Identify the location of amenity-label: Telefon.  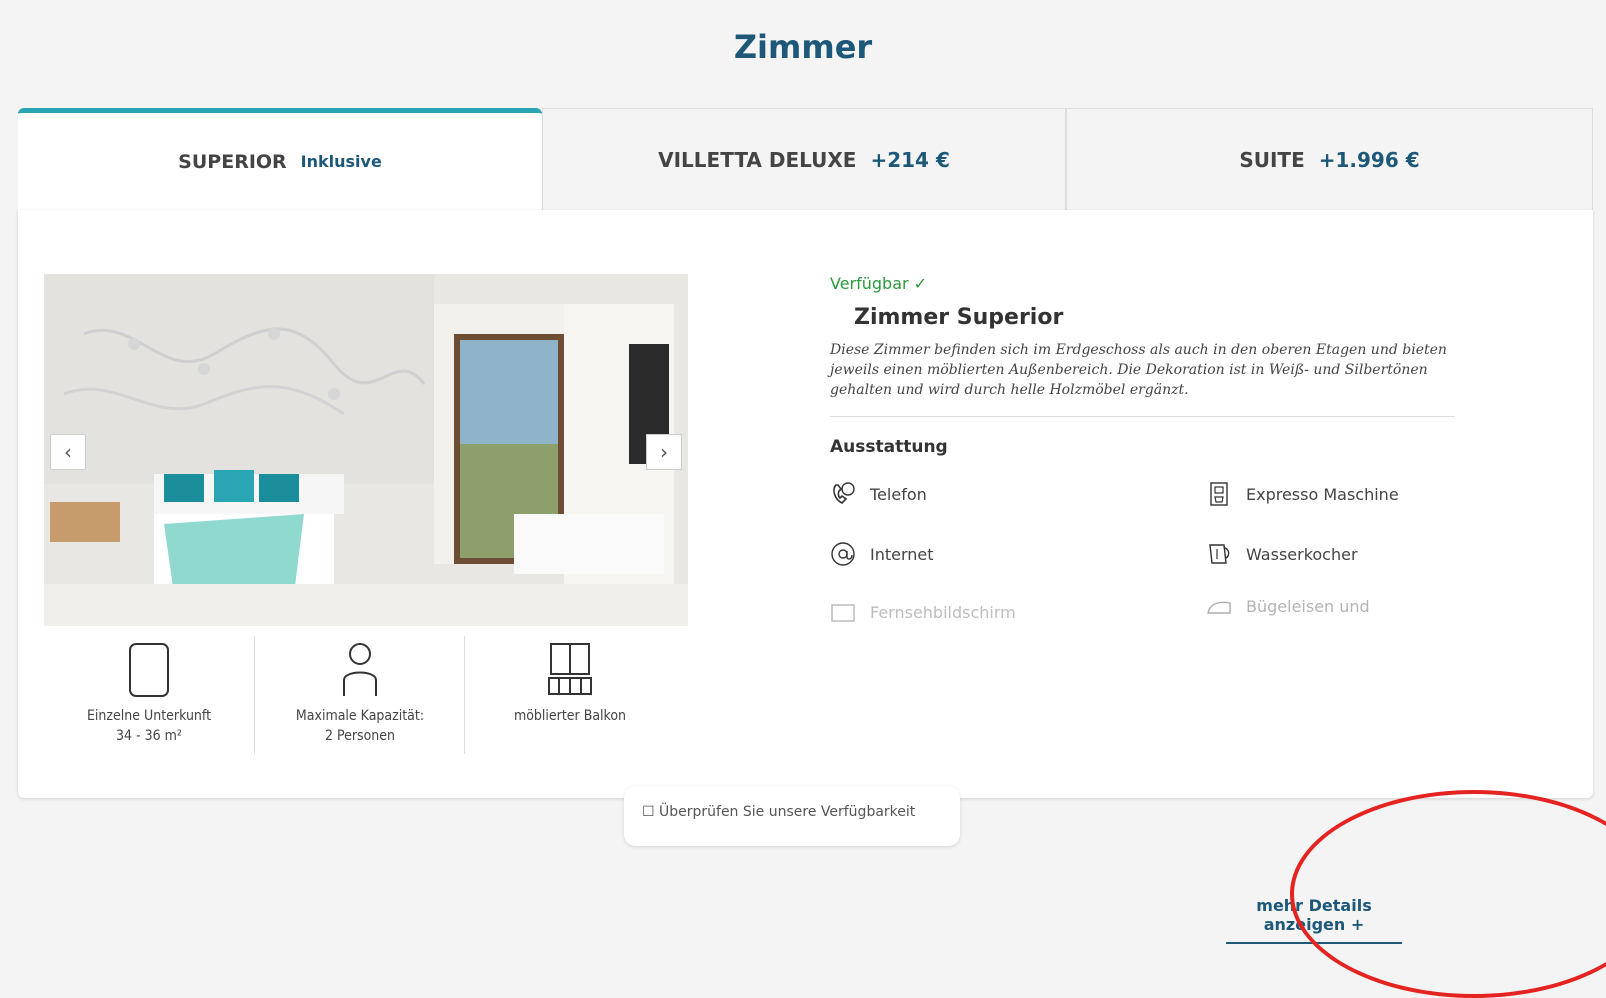
(898, 494).